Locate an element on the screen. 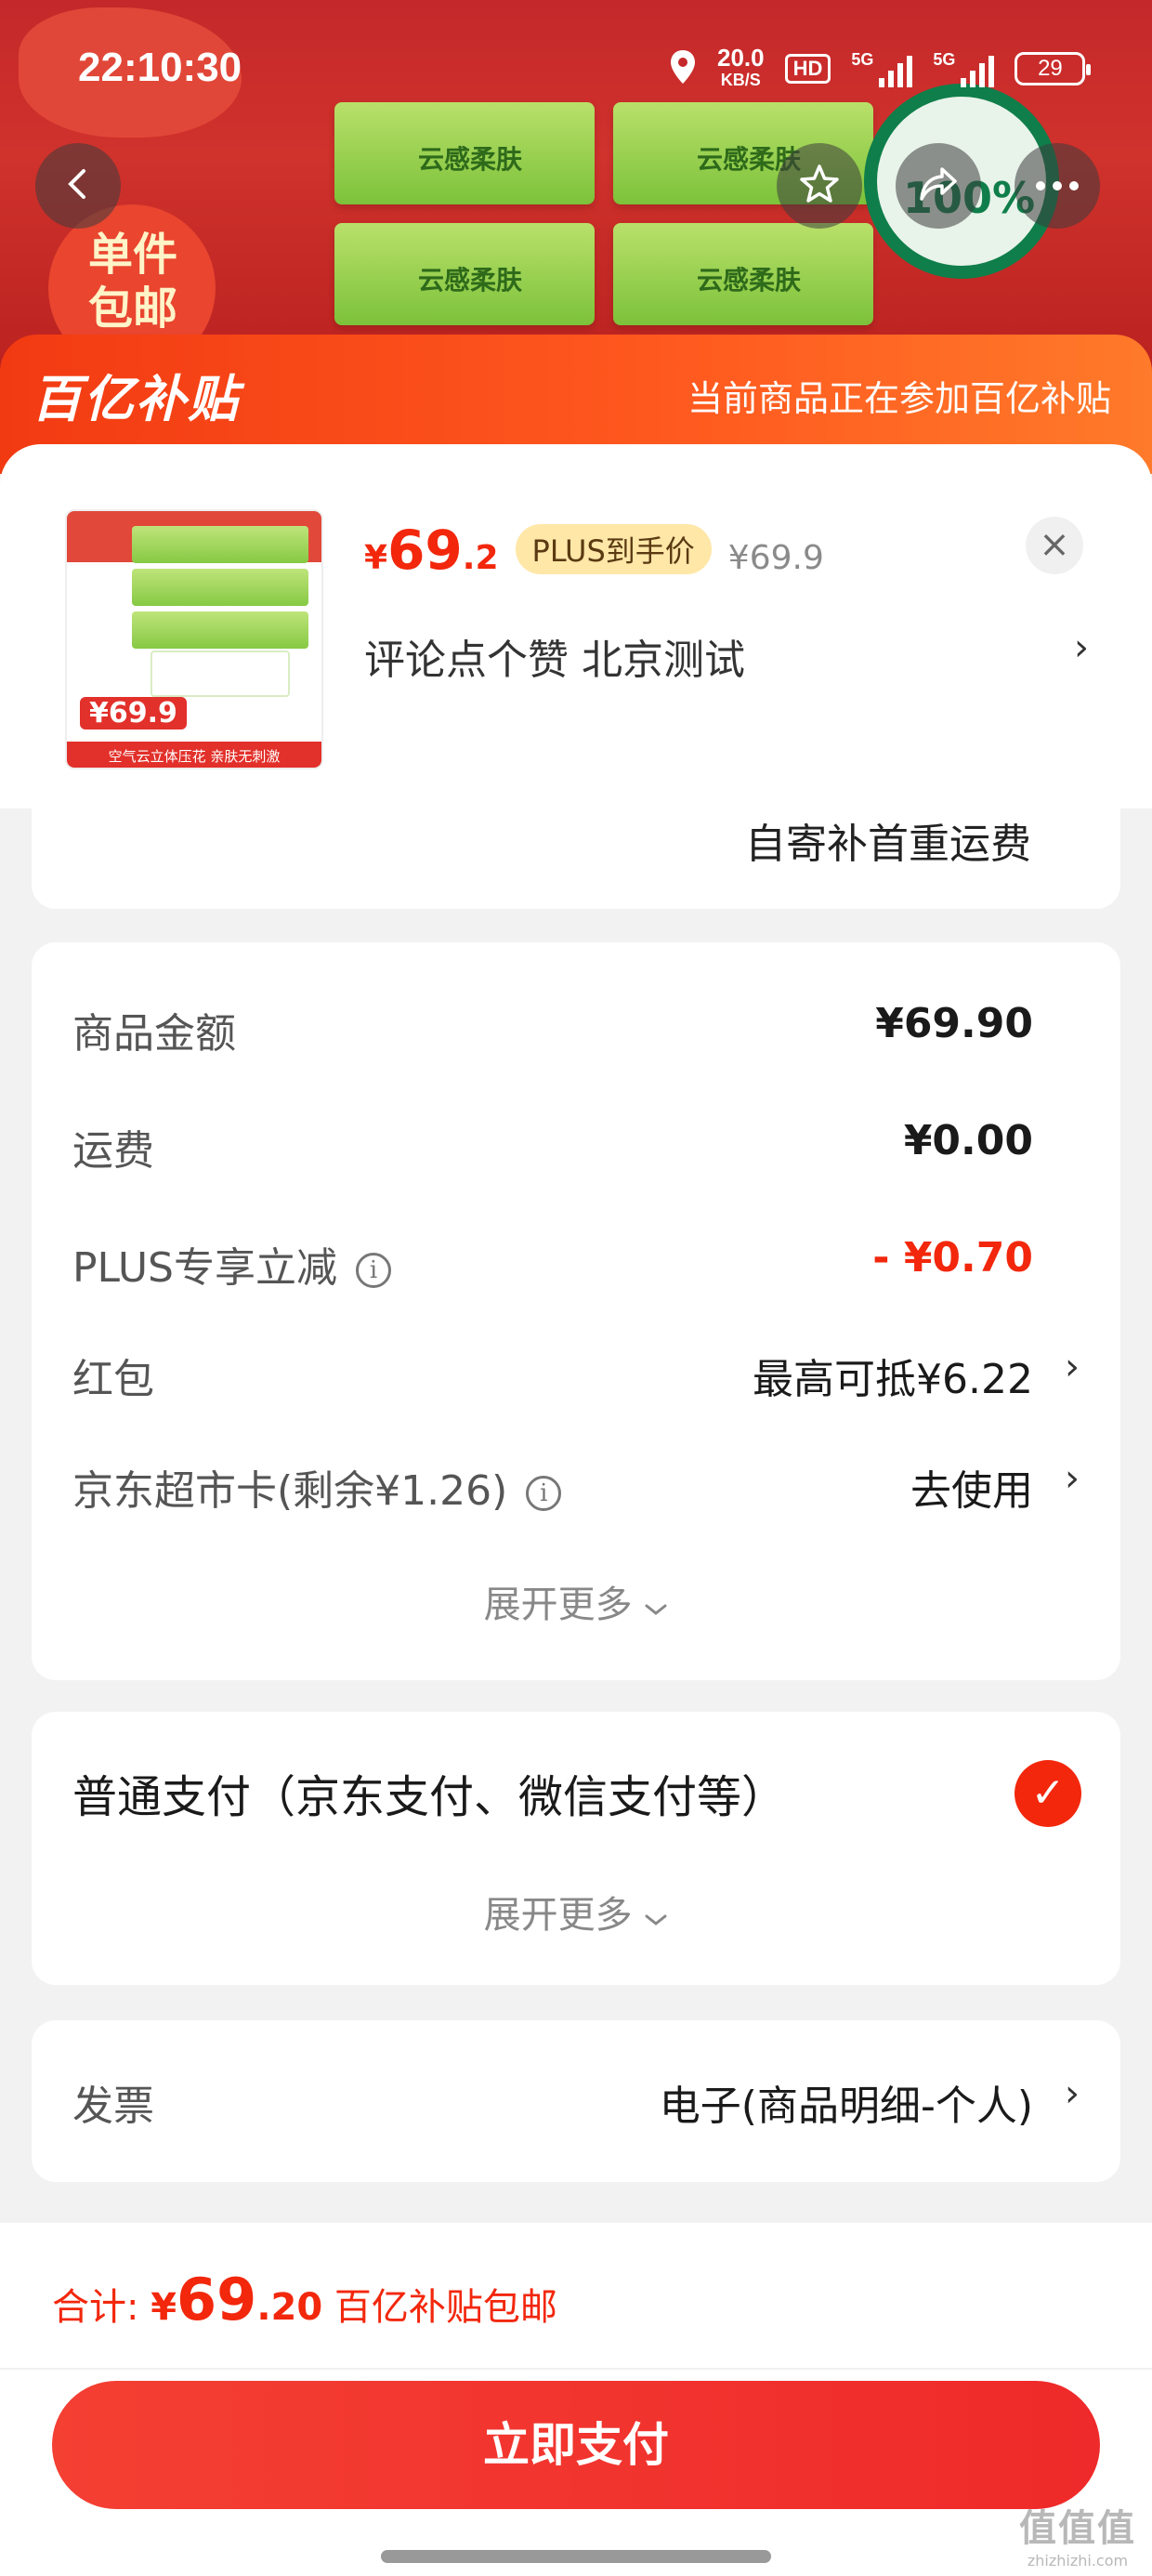 This screenshot has width=1152, height=2576. freight-row: 运费 ¥0.00 is located at coordinates (576, 1149).